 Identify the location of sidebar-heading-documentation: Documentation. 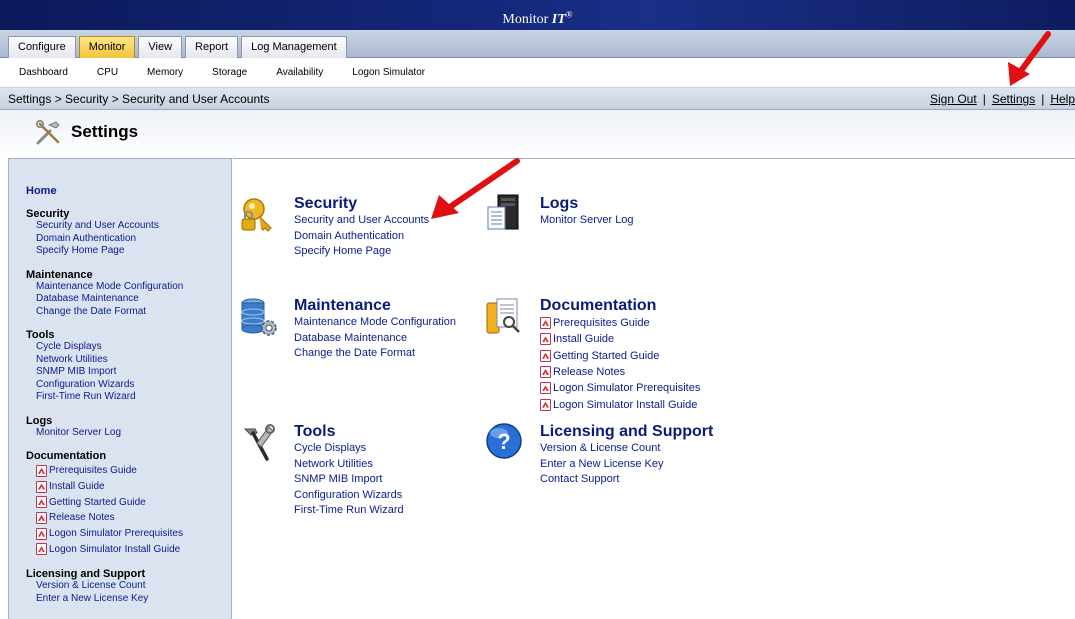
(66, 456).